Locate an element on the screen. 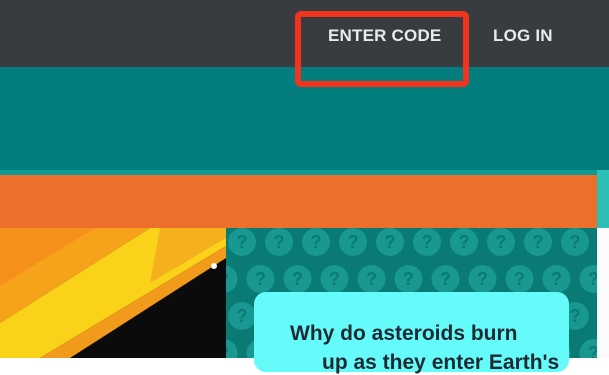 The width and height of the screenshot is (609, 375). asteroid-thumbnail is located at coordinates (113, 293).